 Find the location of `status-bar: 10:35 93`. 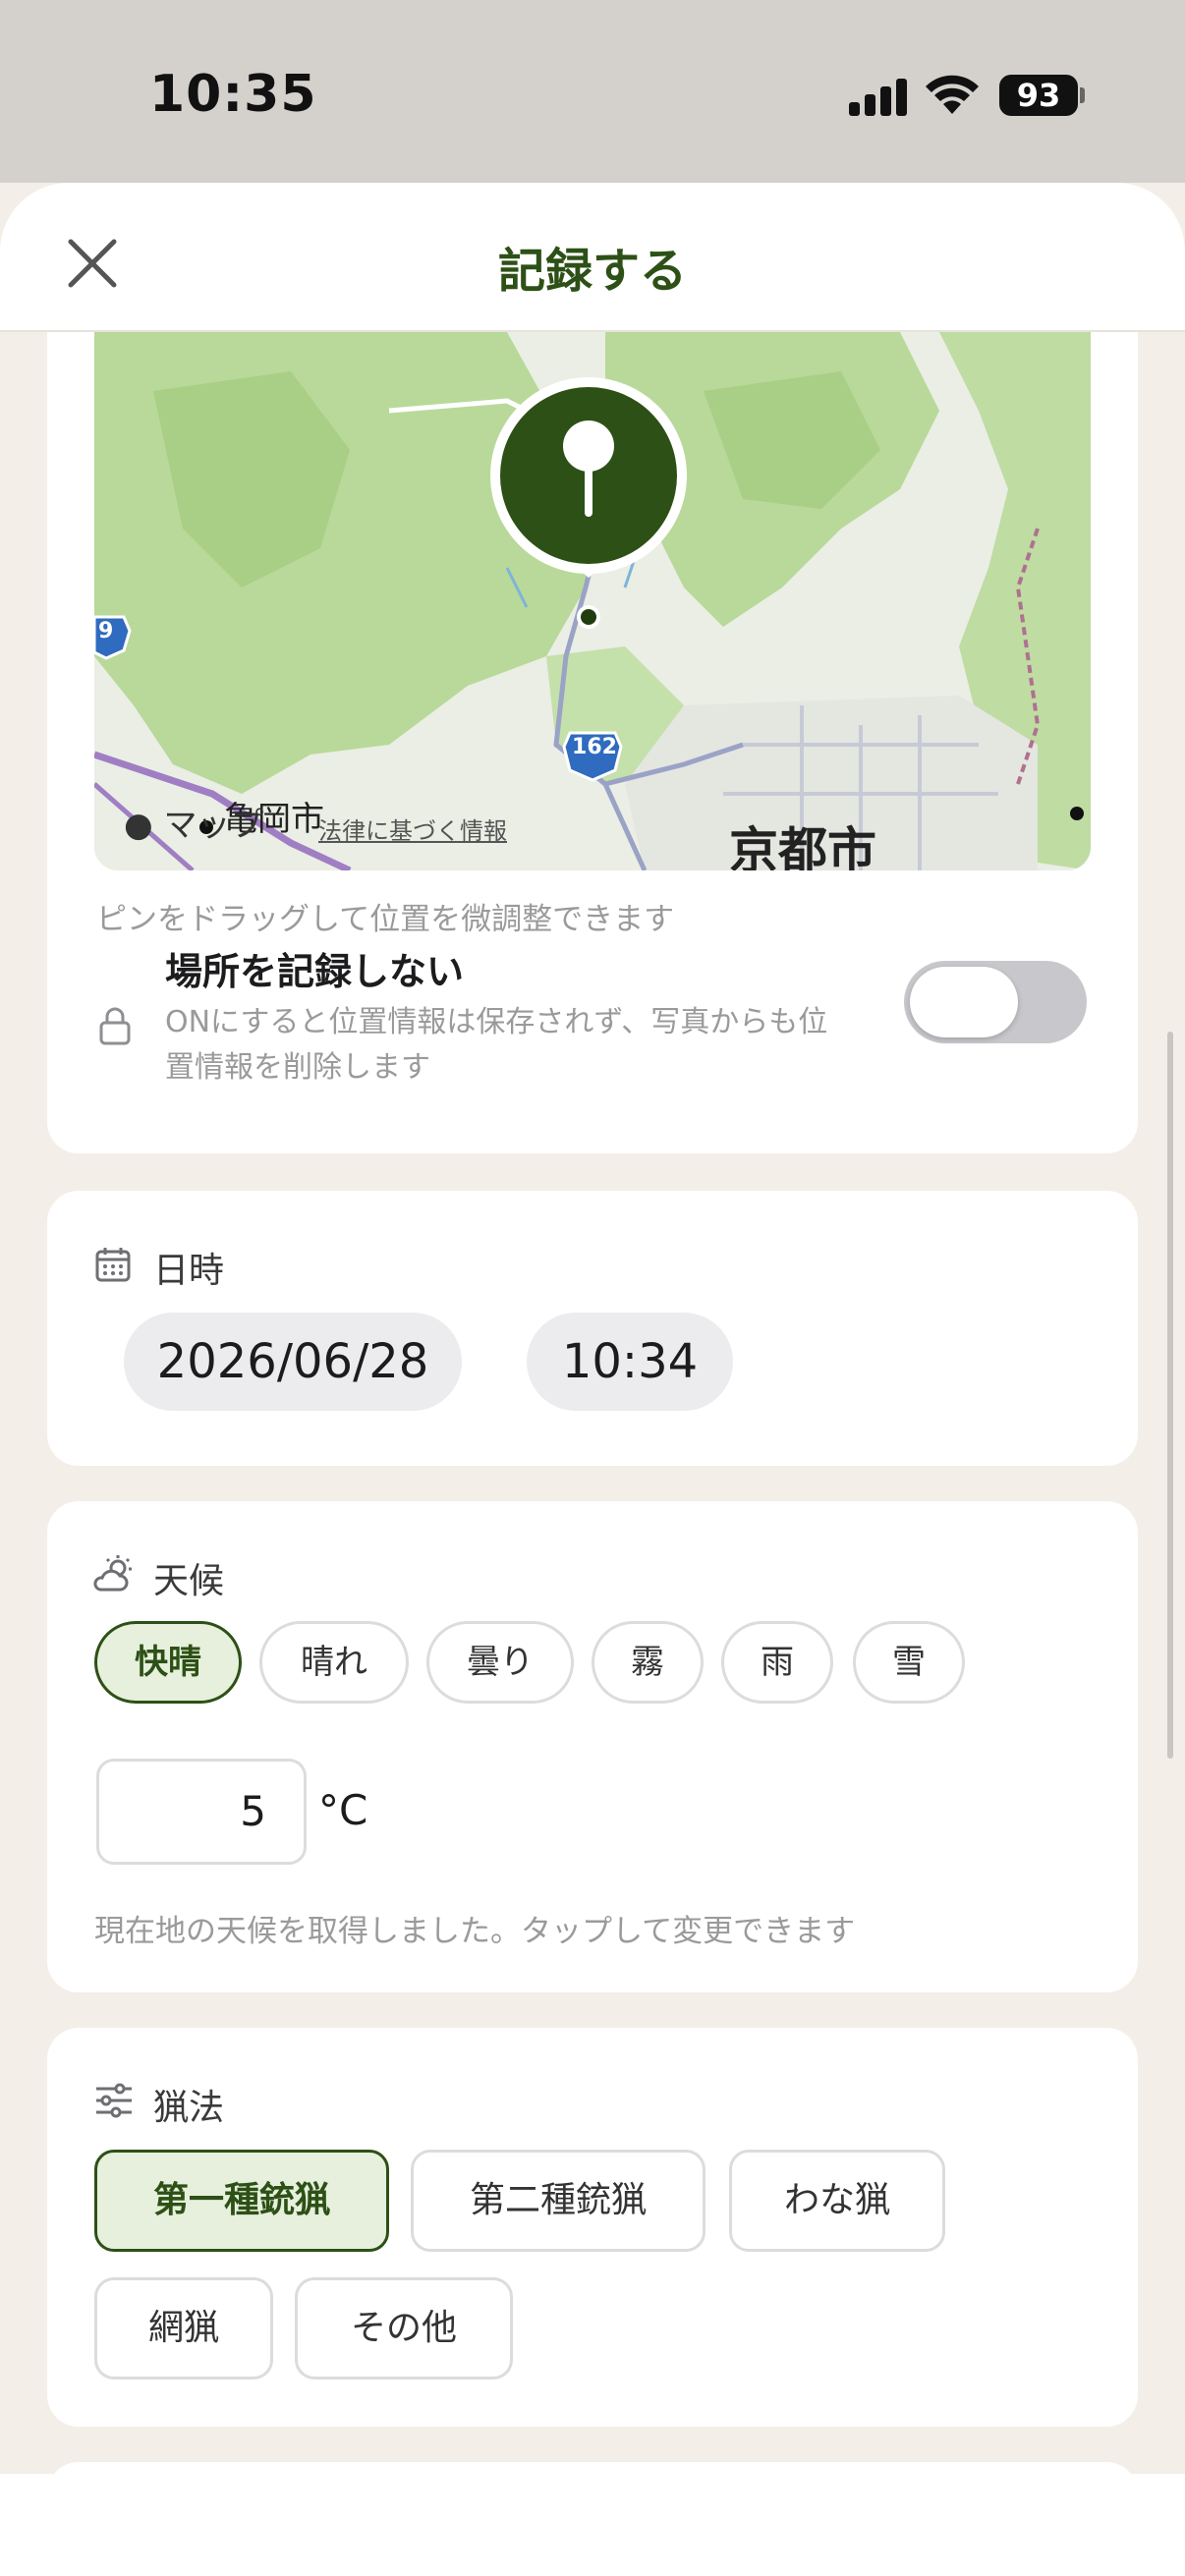

status-bar: 10:35 93 is located at coordinates (592, 91).